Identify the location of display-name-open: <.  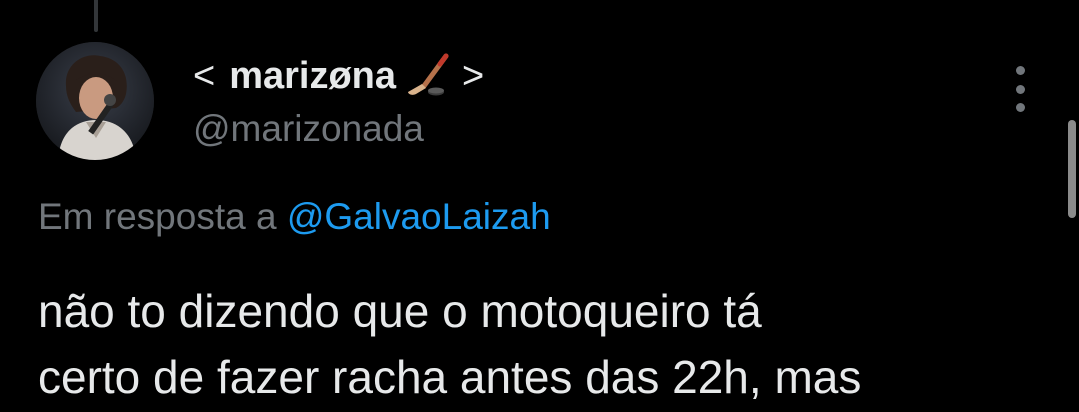
(204, 75).